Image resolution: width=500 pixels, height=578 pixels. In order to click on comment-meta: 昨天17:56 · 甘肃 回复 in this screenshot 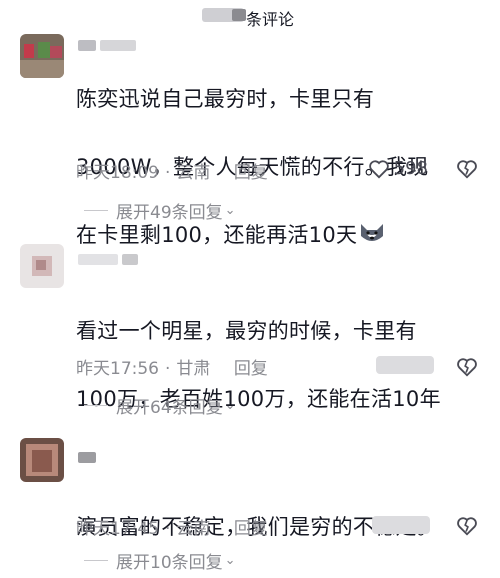, I will do `click(172, 369)`.